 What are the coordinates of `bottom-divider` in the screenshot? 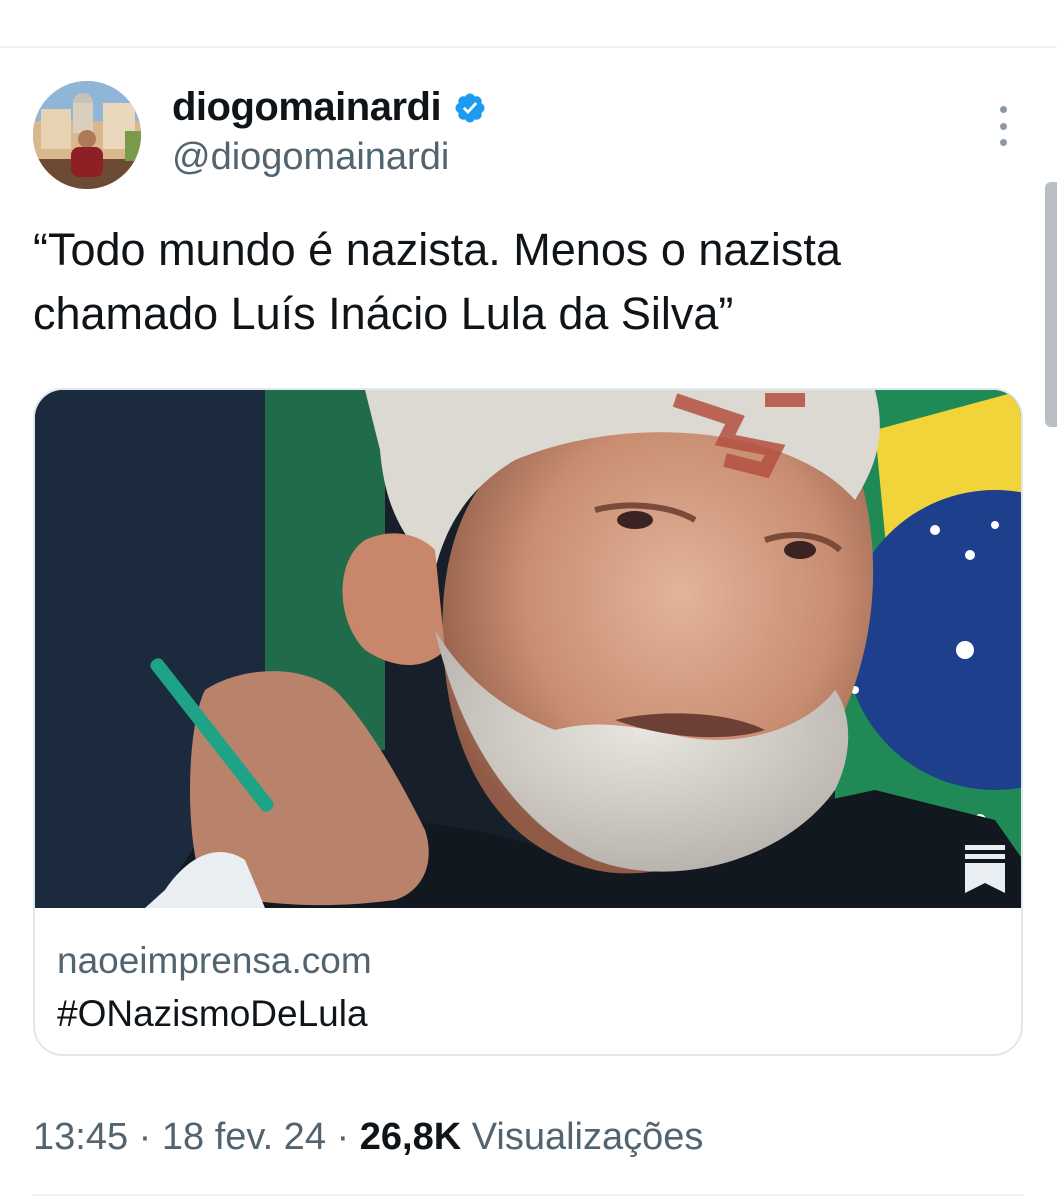 It's located at (528, 1195).